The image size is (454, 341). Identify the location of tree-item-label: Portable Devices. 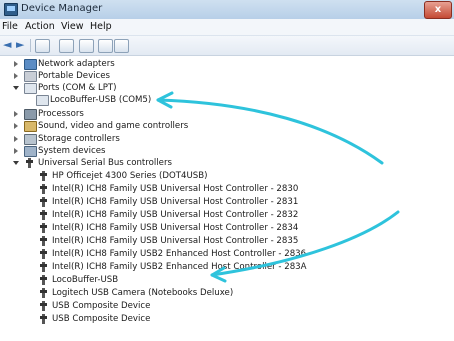
(74, 76).